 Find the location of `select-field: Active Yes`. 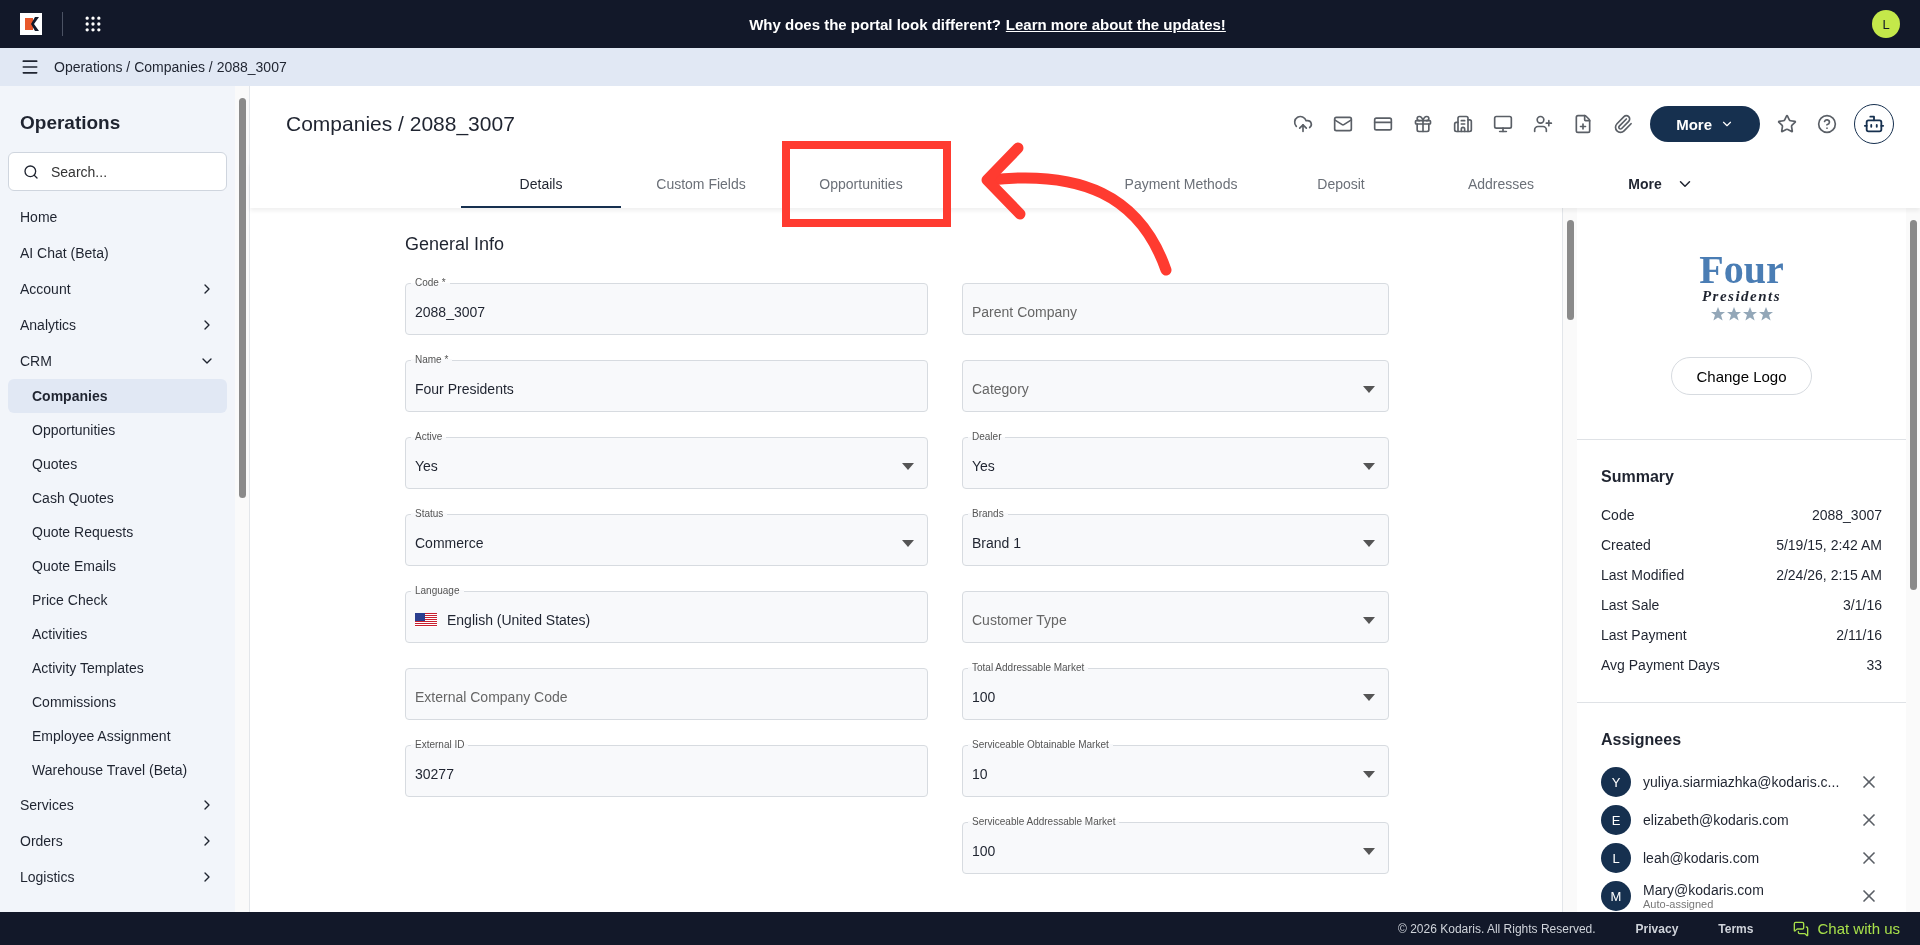

select-field: Active Yes is located at coordinates (666, 459).